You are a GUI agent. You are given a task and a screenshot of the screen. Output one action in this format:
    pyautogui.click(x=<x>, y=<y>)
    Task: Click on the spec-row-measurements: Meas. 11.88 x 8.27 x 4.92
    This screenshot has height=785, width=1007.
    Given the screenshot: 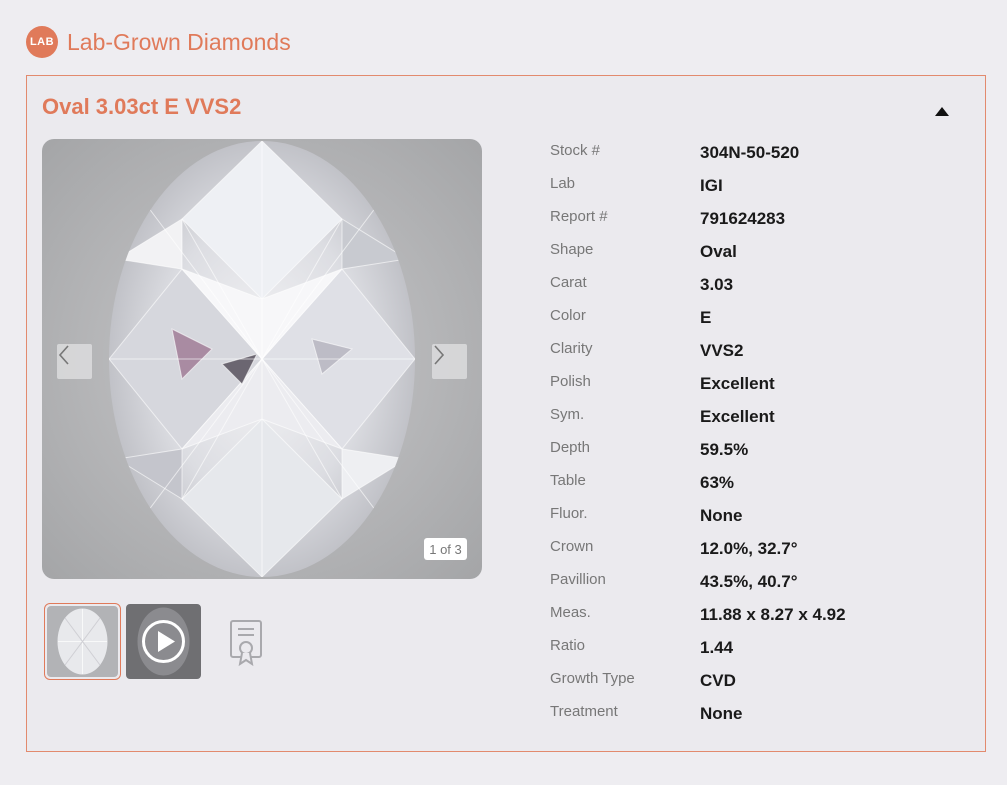 What is the action you would take?
    pyautogui.click(x=750, y=616)
    